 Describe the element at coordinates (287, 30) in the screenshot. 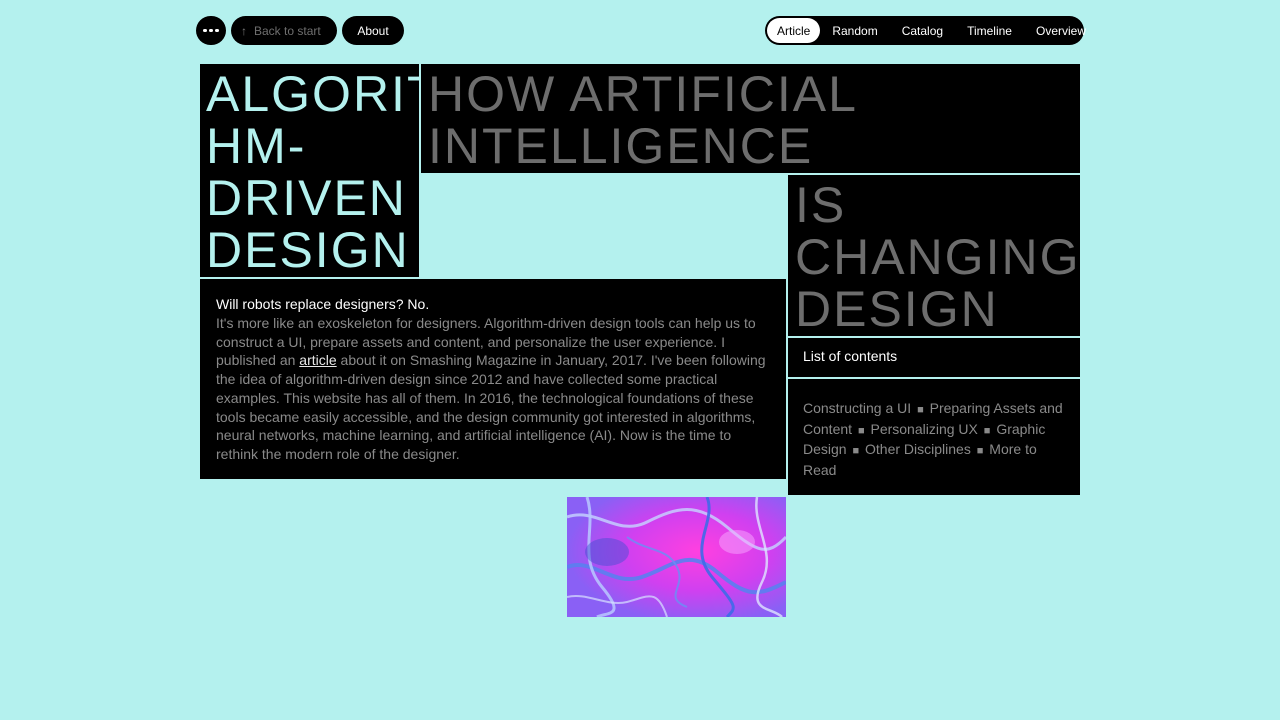

I see `back-to-start-label: Back to start` at that location.